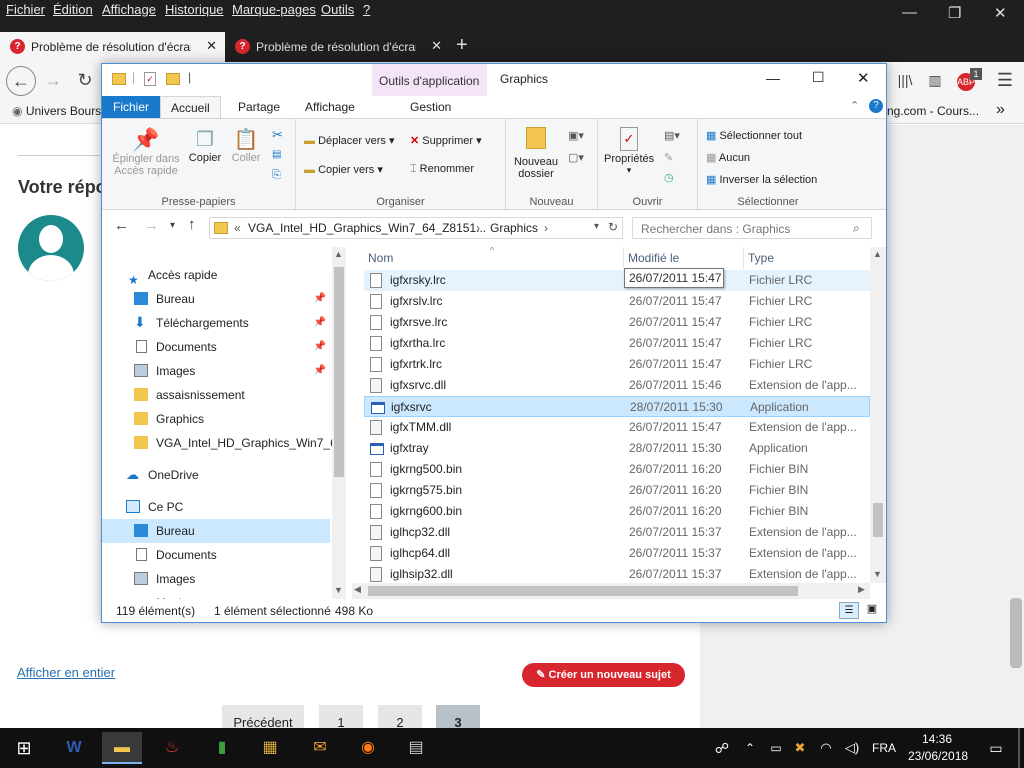  Describe the element at coordinates (686, 258) in the screenshot. I see `column-modified: Modifié le` at that location.